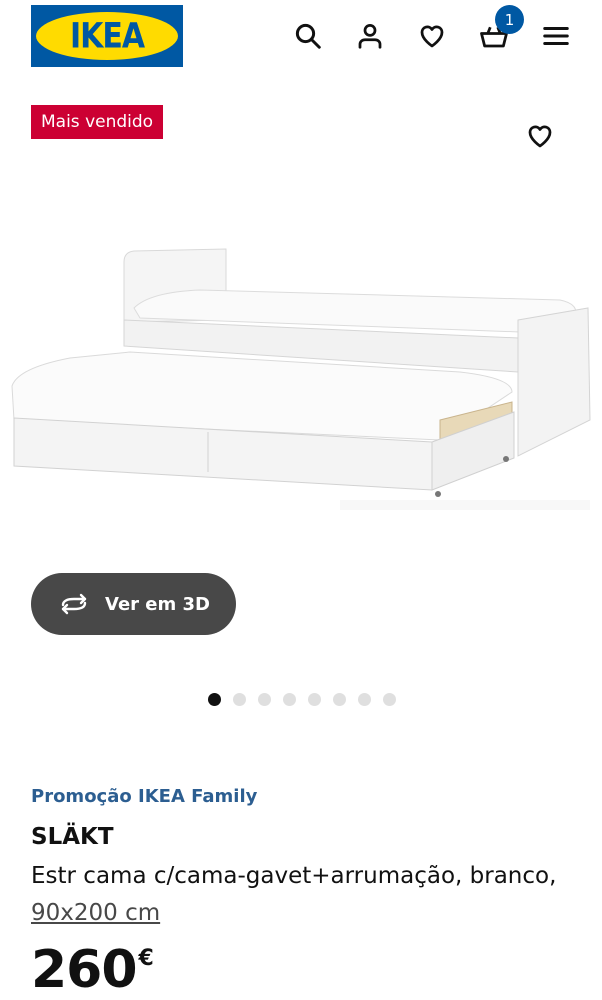 This screenshot has width=602, height=1000. Describe the element at coordinates (509, 19) in the screenshot. I see `cart-count-badge: 1` at that location.